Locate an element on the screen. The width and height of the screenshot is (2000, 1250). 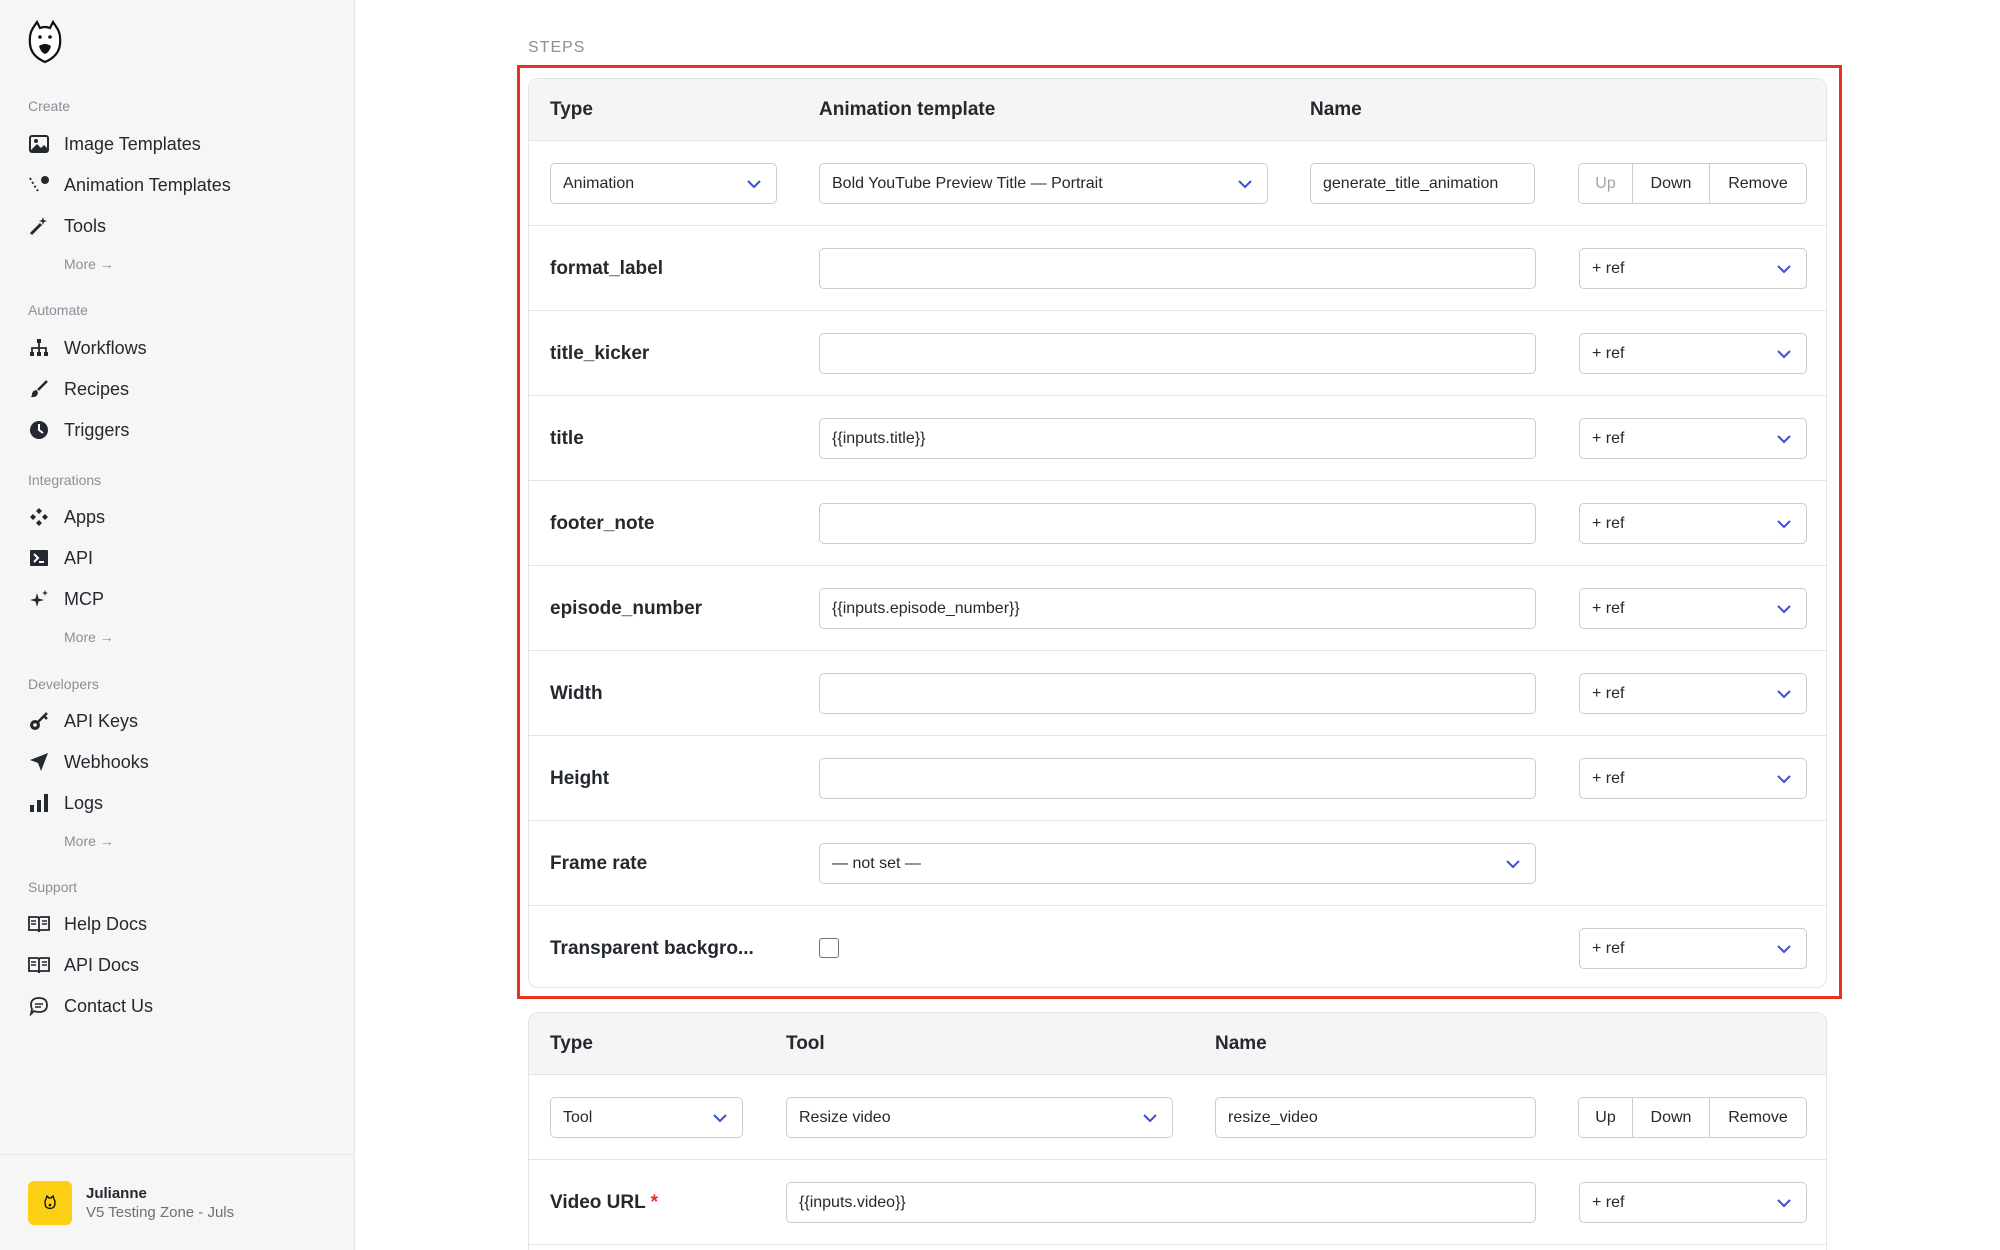
sidebar-item-webhooks: Webhooks is located at coordinates (88, 762).